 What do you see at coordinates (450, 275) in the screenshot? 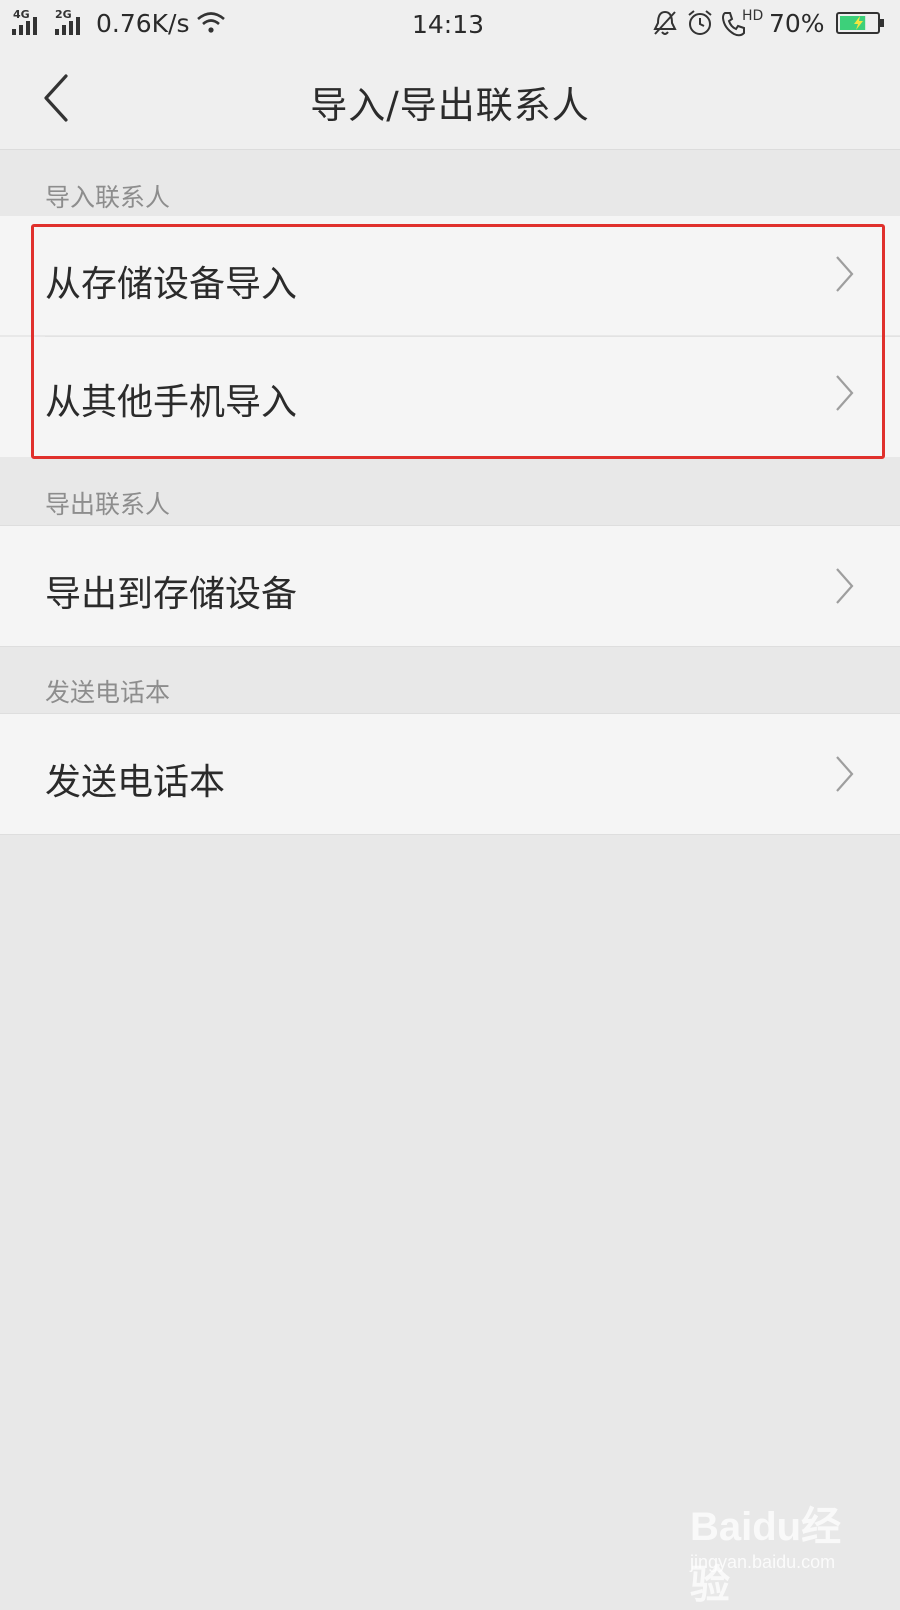
I see `list-item-import-from-storage: 从存储设备导入` at bounding box center [450, 275].